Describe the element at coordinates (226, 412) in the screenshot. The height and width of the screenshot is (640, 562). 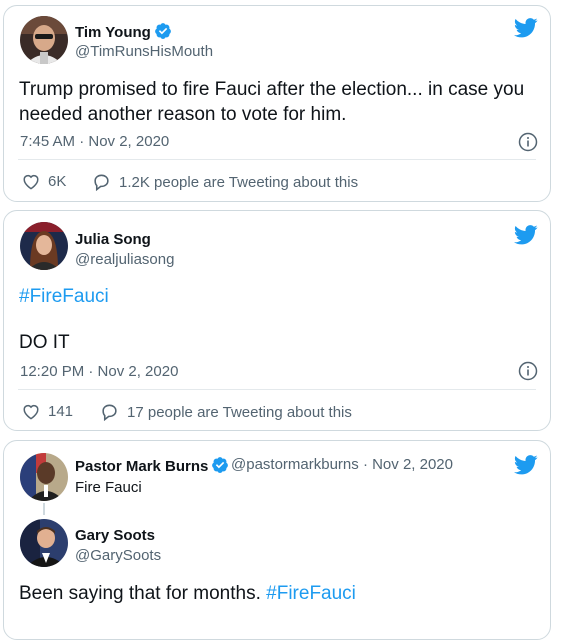
I see `conversation-link: 17 people are Tweeting about this` at that location.